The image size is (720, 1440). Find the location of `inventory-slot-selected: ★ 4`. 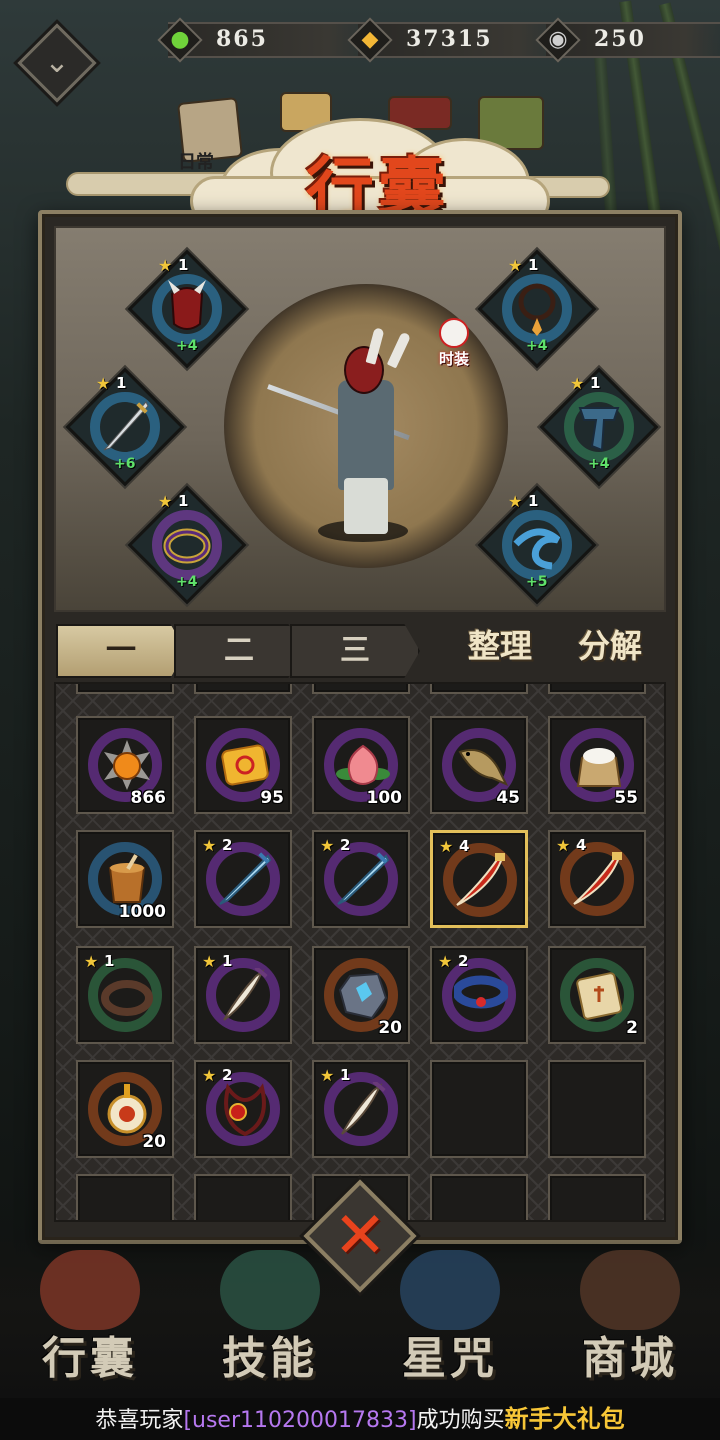

inventory-slot-selected: ★ 4 is located at coordinates (479, 879).